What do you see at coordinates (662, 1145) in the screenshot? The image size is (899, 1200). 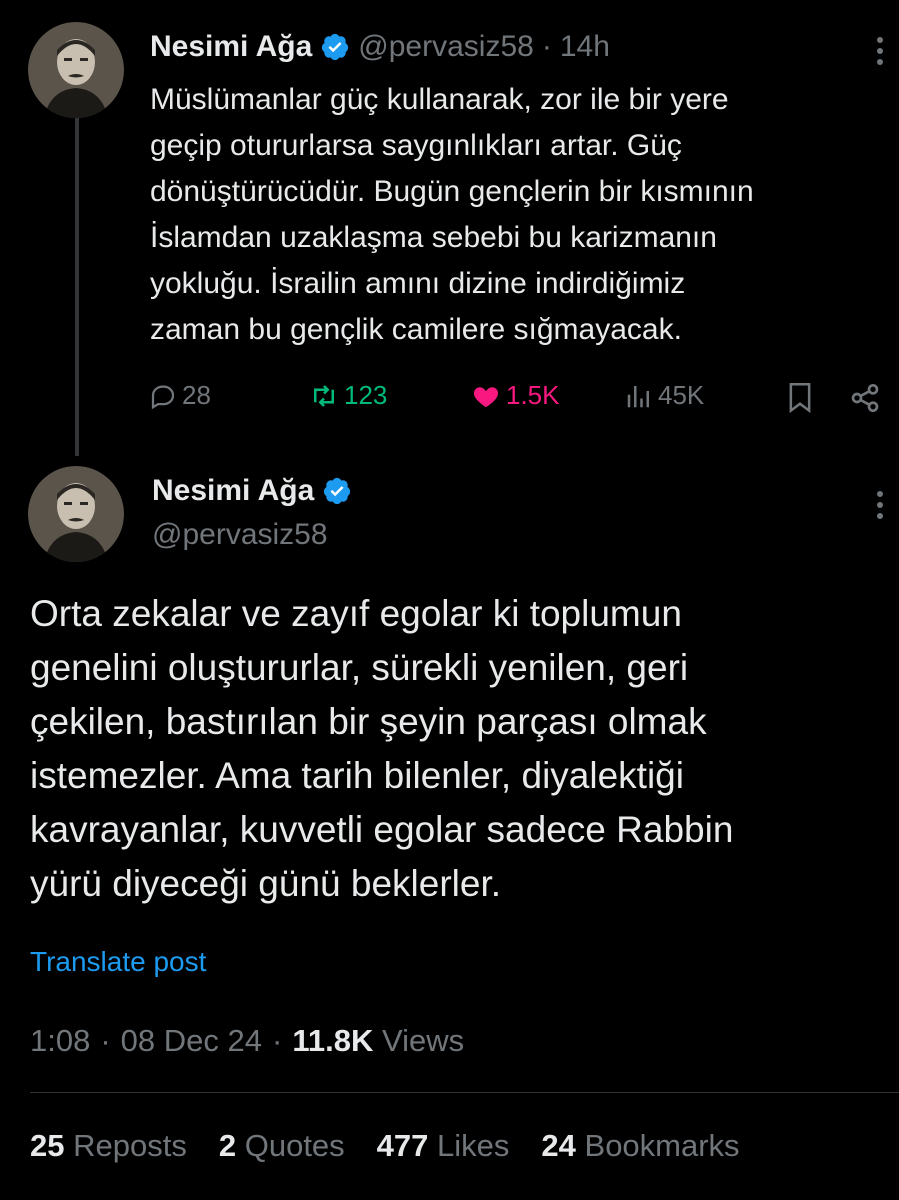 I see `bookmarks-label: Bookmarks` at bounding box center [662, 1145].